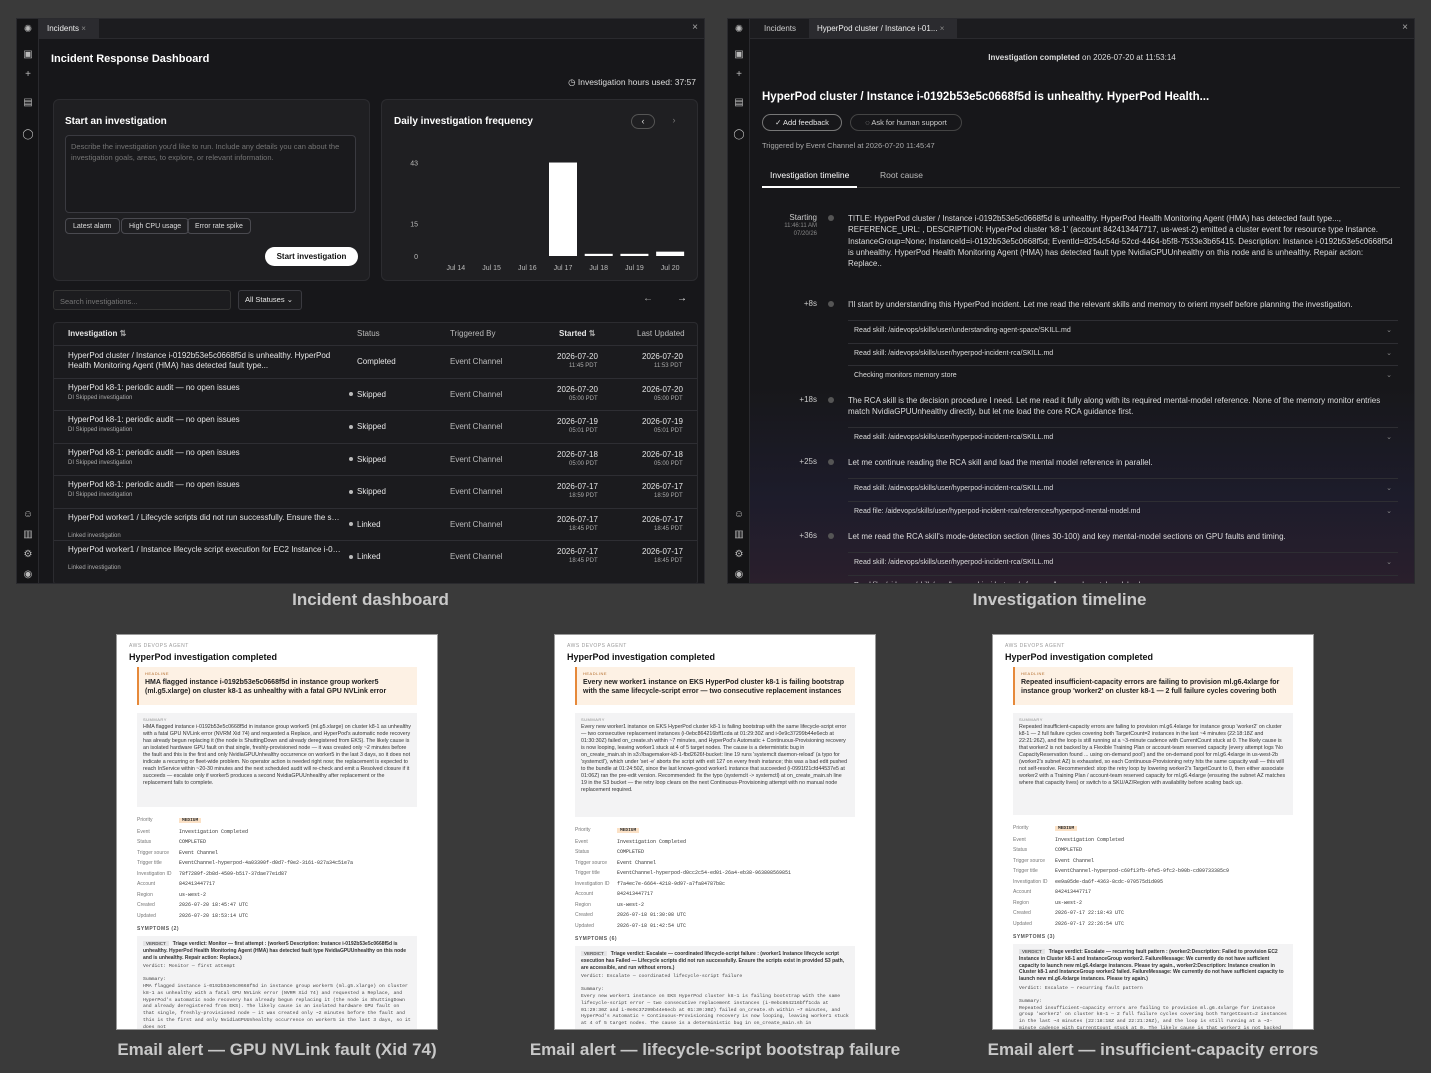 This screenshot has width=1431, height=1073. What do you see at coordinates (583, 496) in the screenshot?
I see `row-started-time: 18:59 PDT` at bounding box center [583, 496].